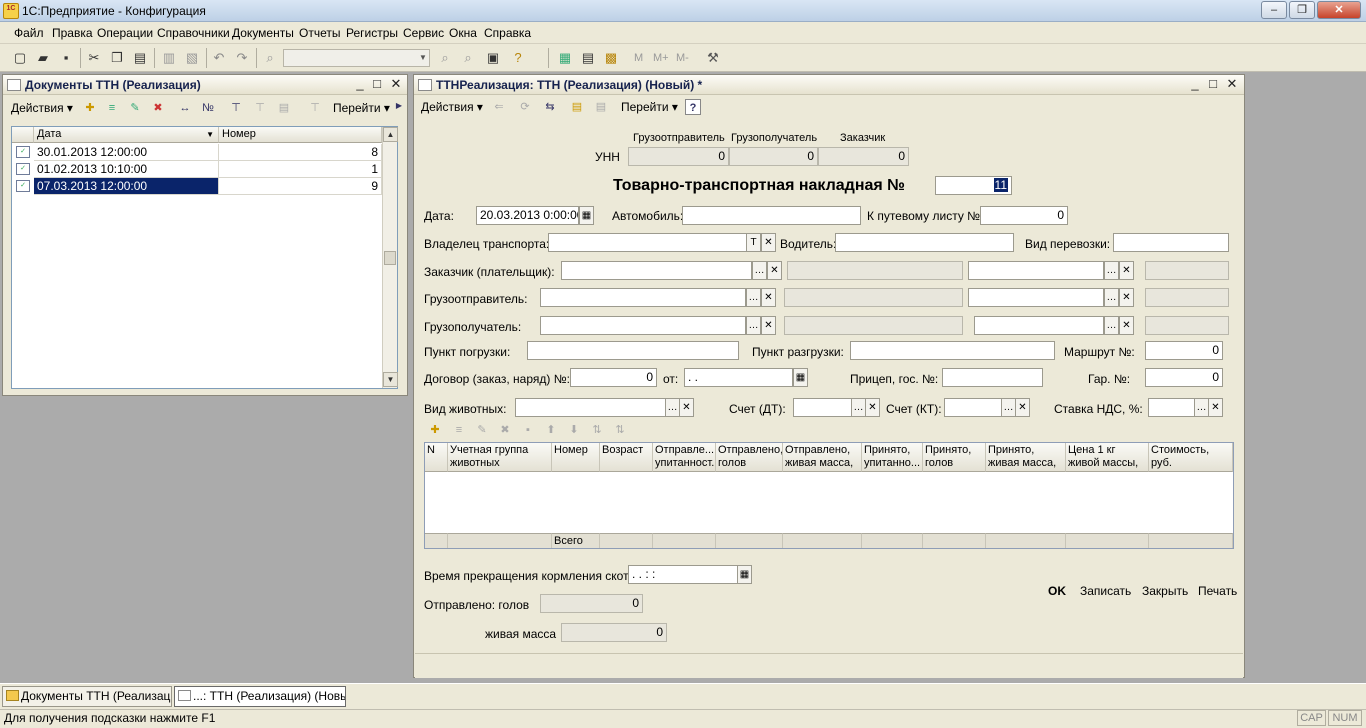  Describe the element at coordinates (208, 108) in the screenshot. I see `find-by-number-icon: №` at that location.